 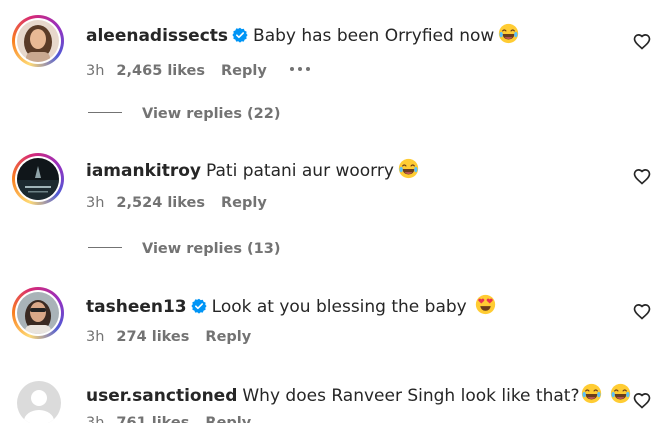 I want to click on comment-likes: 2,465 likes, so click(x=160, y=71).